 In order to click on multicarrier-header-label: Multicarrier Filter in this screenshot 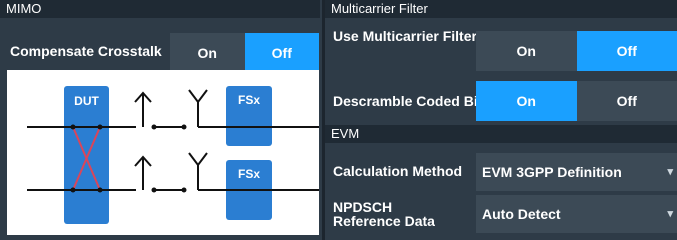, I will do `click(379, 8)`.